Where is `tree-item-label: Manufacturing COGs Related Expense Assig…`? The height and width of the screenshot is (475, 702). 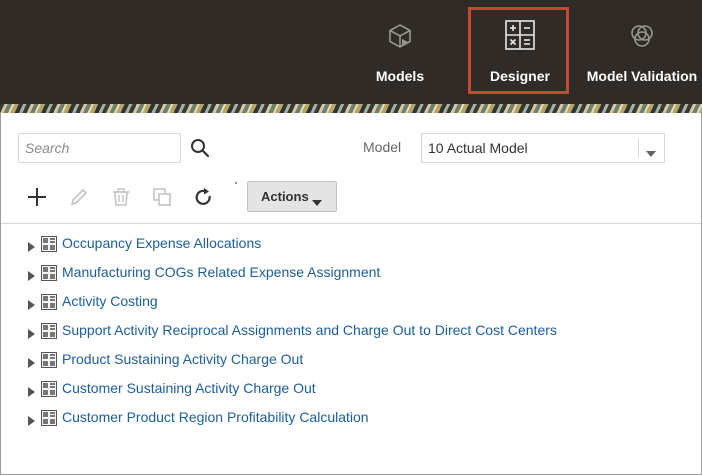 tree-item-label: Manufacturing COGs Related Expense Assig… is located at coordinates (221, 272).